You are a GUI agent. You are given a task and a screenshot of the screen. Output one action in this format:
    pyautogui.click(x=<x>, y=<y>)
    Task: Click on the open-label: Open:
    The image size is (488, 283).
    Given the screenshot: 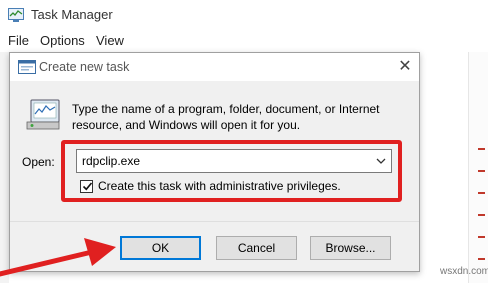 What is the action you would take?
    pyautogui.click(x=38, y=162)
    